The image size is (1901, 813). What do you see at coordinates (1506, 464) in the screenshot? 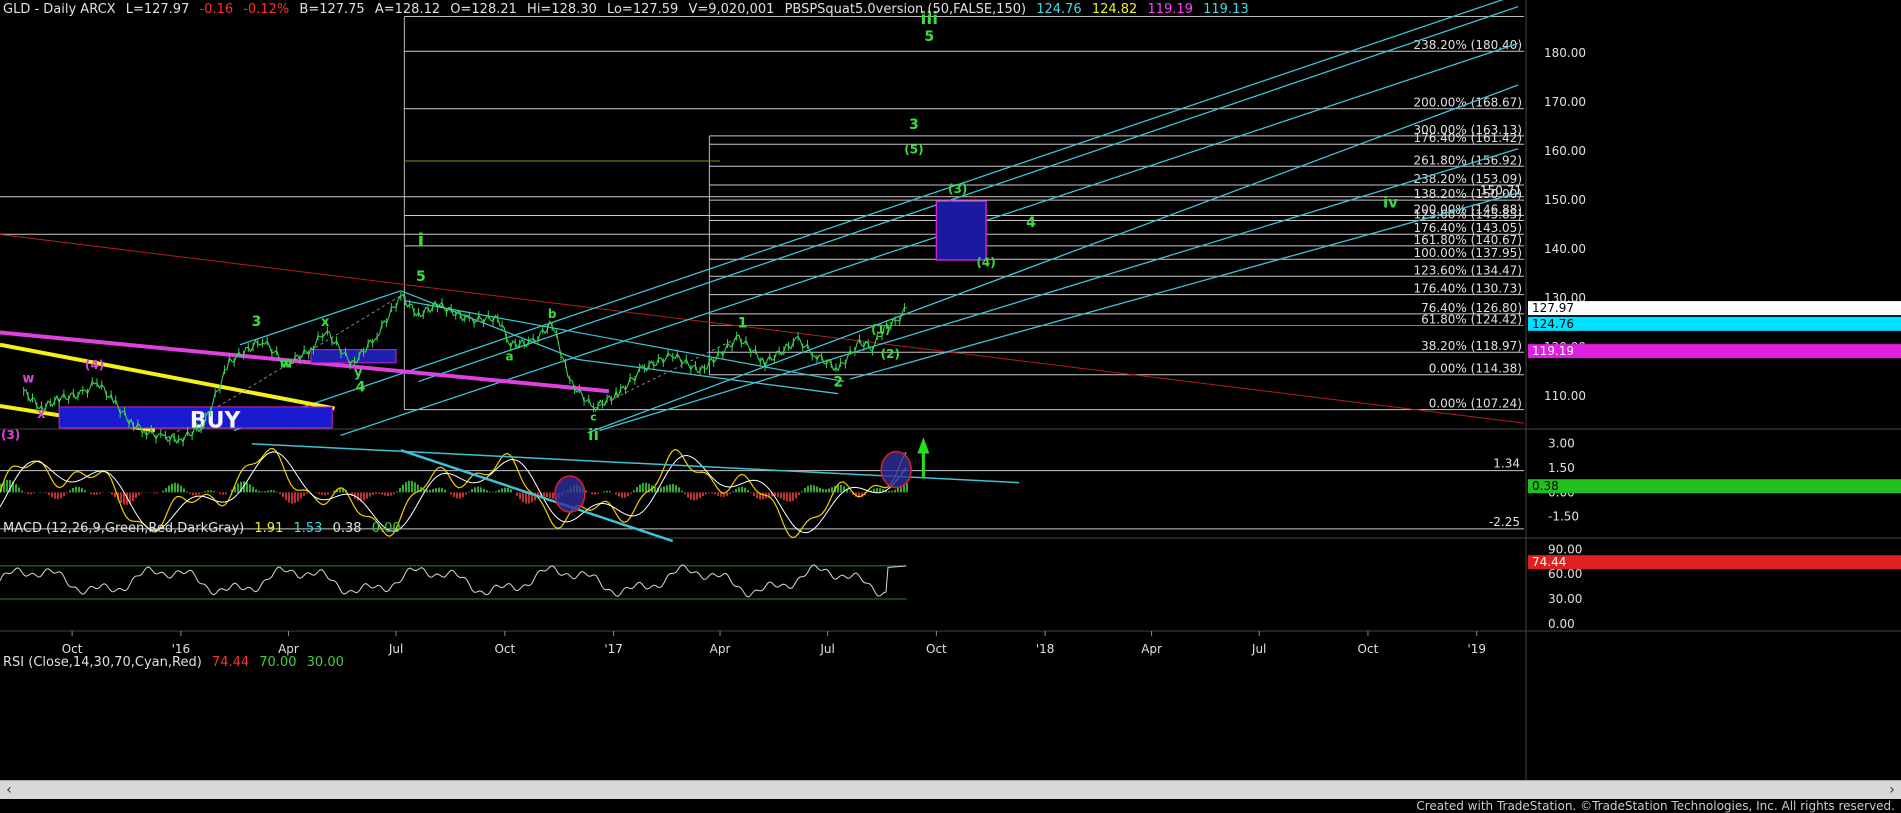
I see `macd-level-label: 1.34` at bounding box center [1506, 464].